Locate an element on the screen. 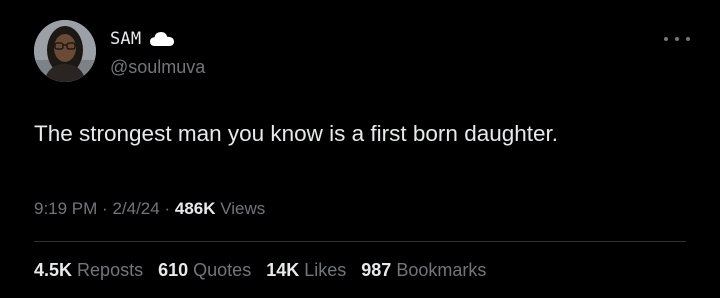  user-handle: @soulmuva is located at coordinates (157, 67).